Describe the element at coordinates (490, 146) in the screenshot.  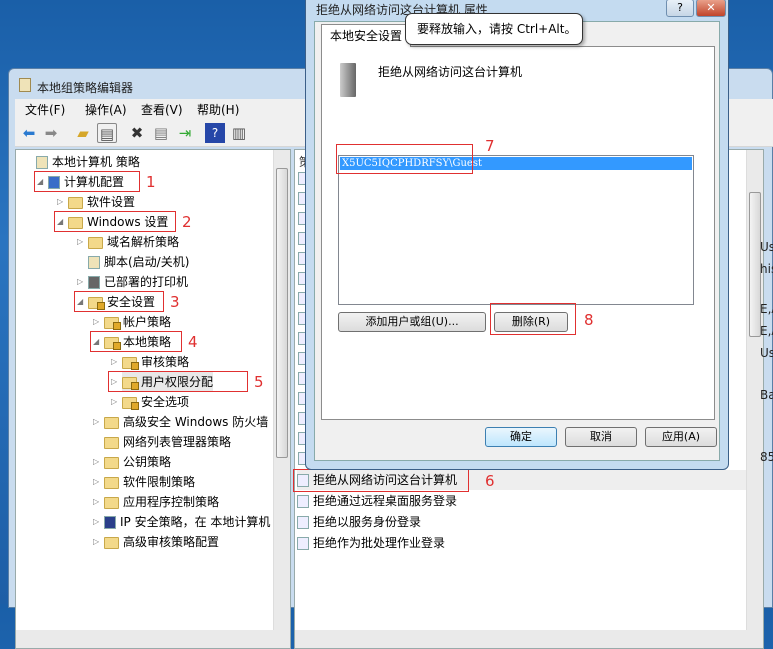
I see `annotation-number-7: 7` at that location.